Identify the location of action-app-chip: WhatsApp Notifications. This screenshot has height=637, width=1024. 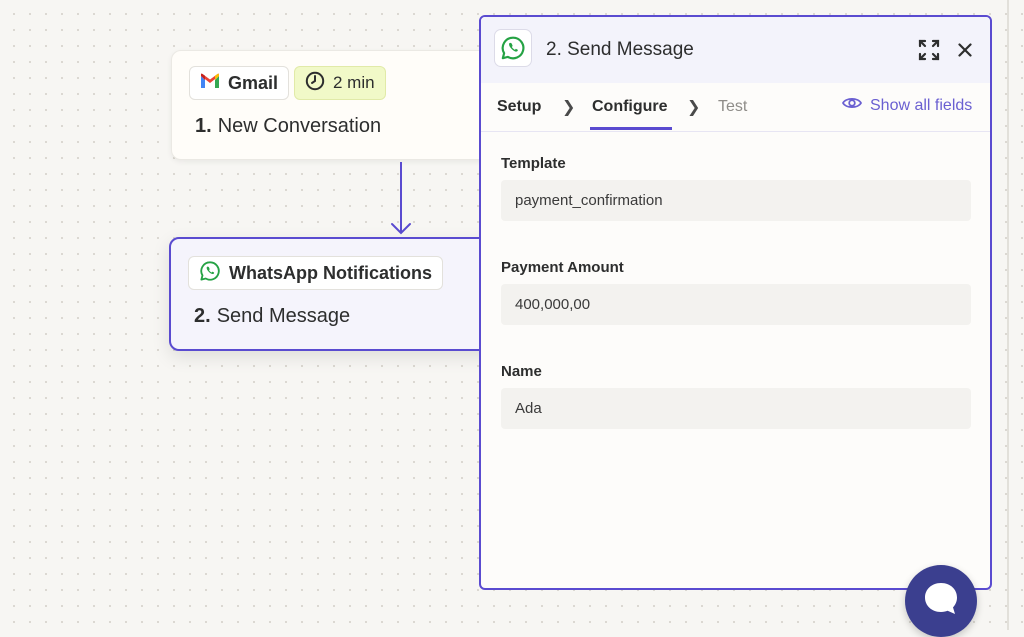
(315, 273).